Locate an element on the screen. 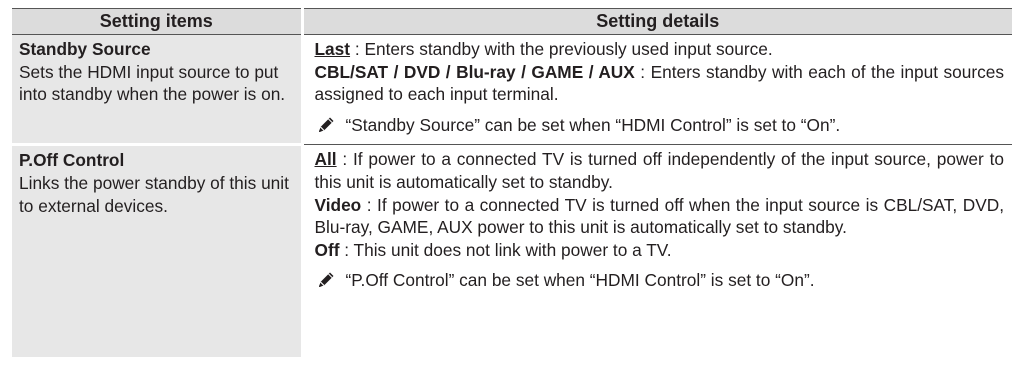 The height and width of the screenshot is (378, 1022). item-title: Standby Source is located at coordinates (85, 49).